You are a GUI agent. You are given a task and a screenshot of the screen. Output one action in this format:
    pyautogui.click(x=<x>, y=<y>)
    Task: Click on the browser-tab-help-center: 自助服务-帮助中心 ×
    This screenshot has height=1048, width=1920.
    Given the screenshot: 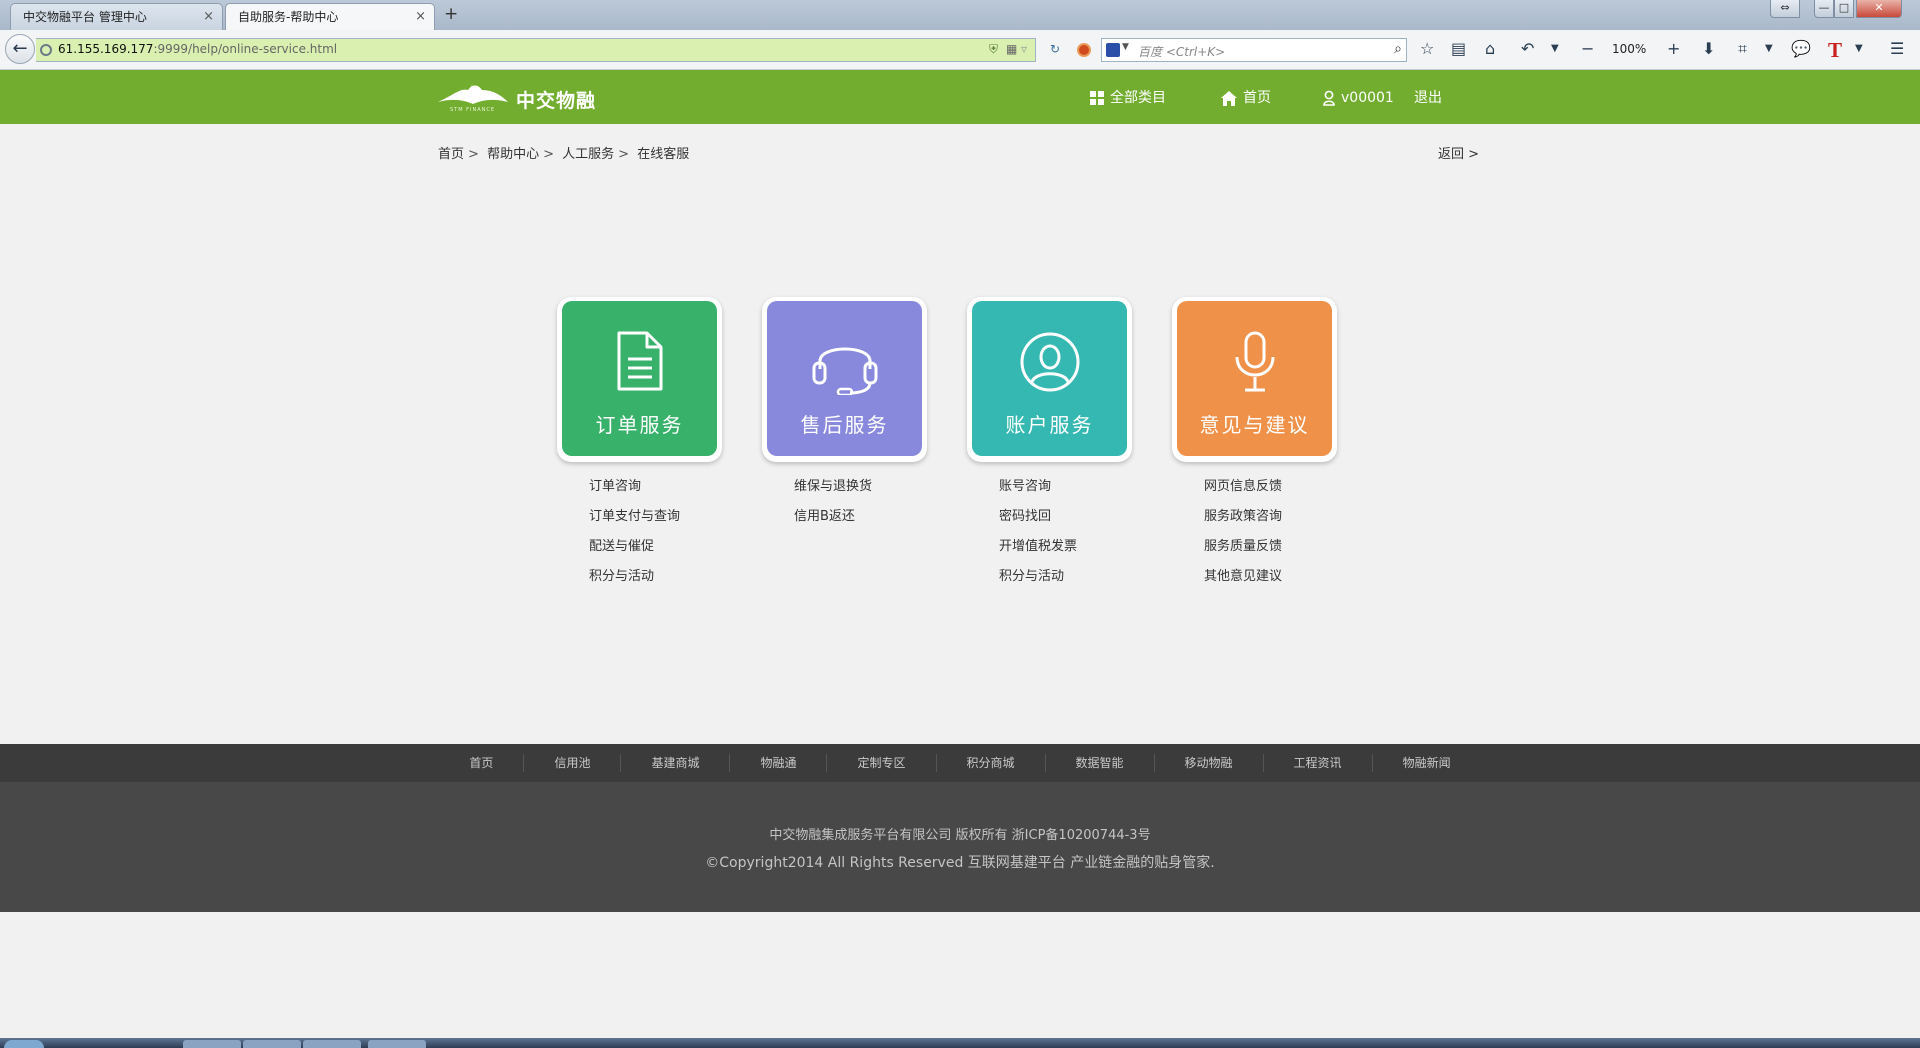 What is the action you would take?
    pyautogui.click(x=330, y=16)
    